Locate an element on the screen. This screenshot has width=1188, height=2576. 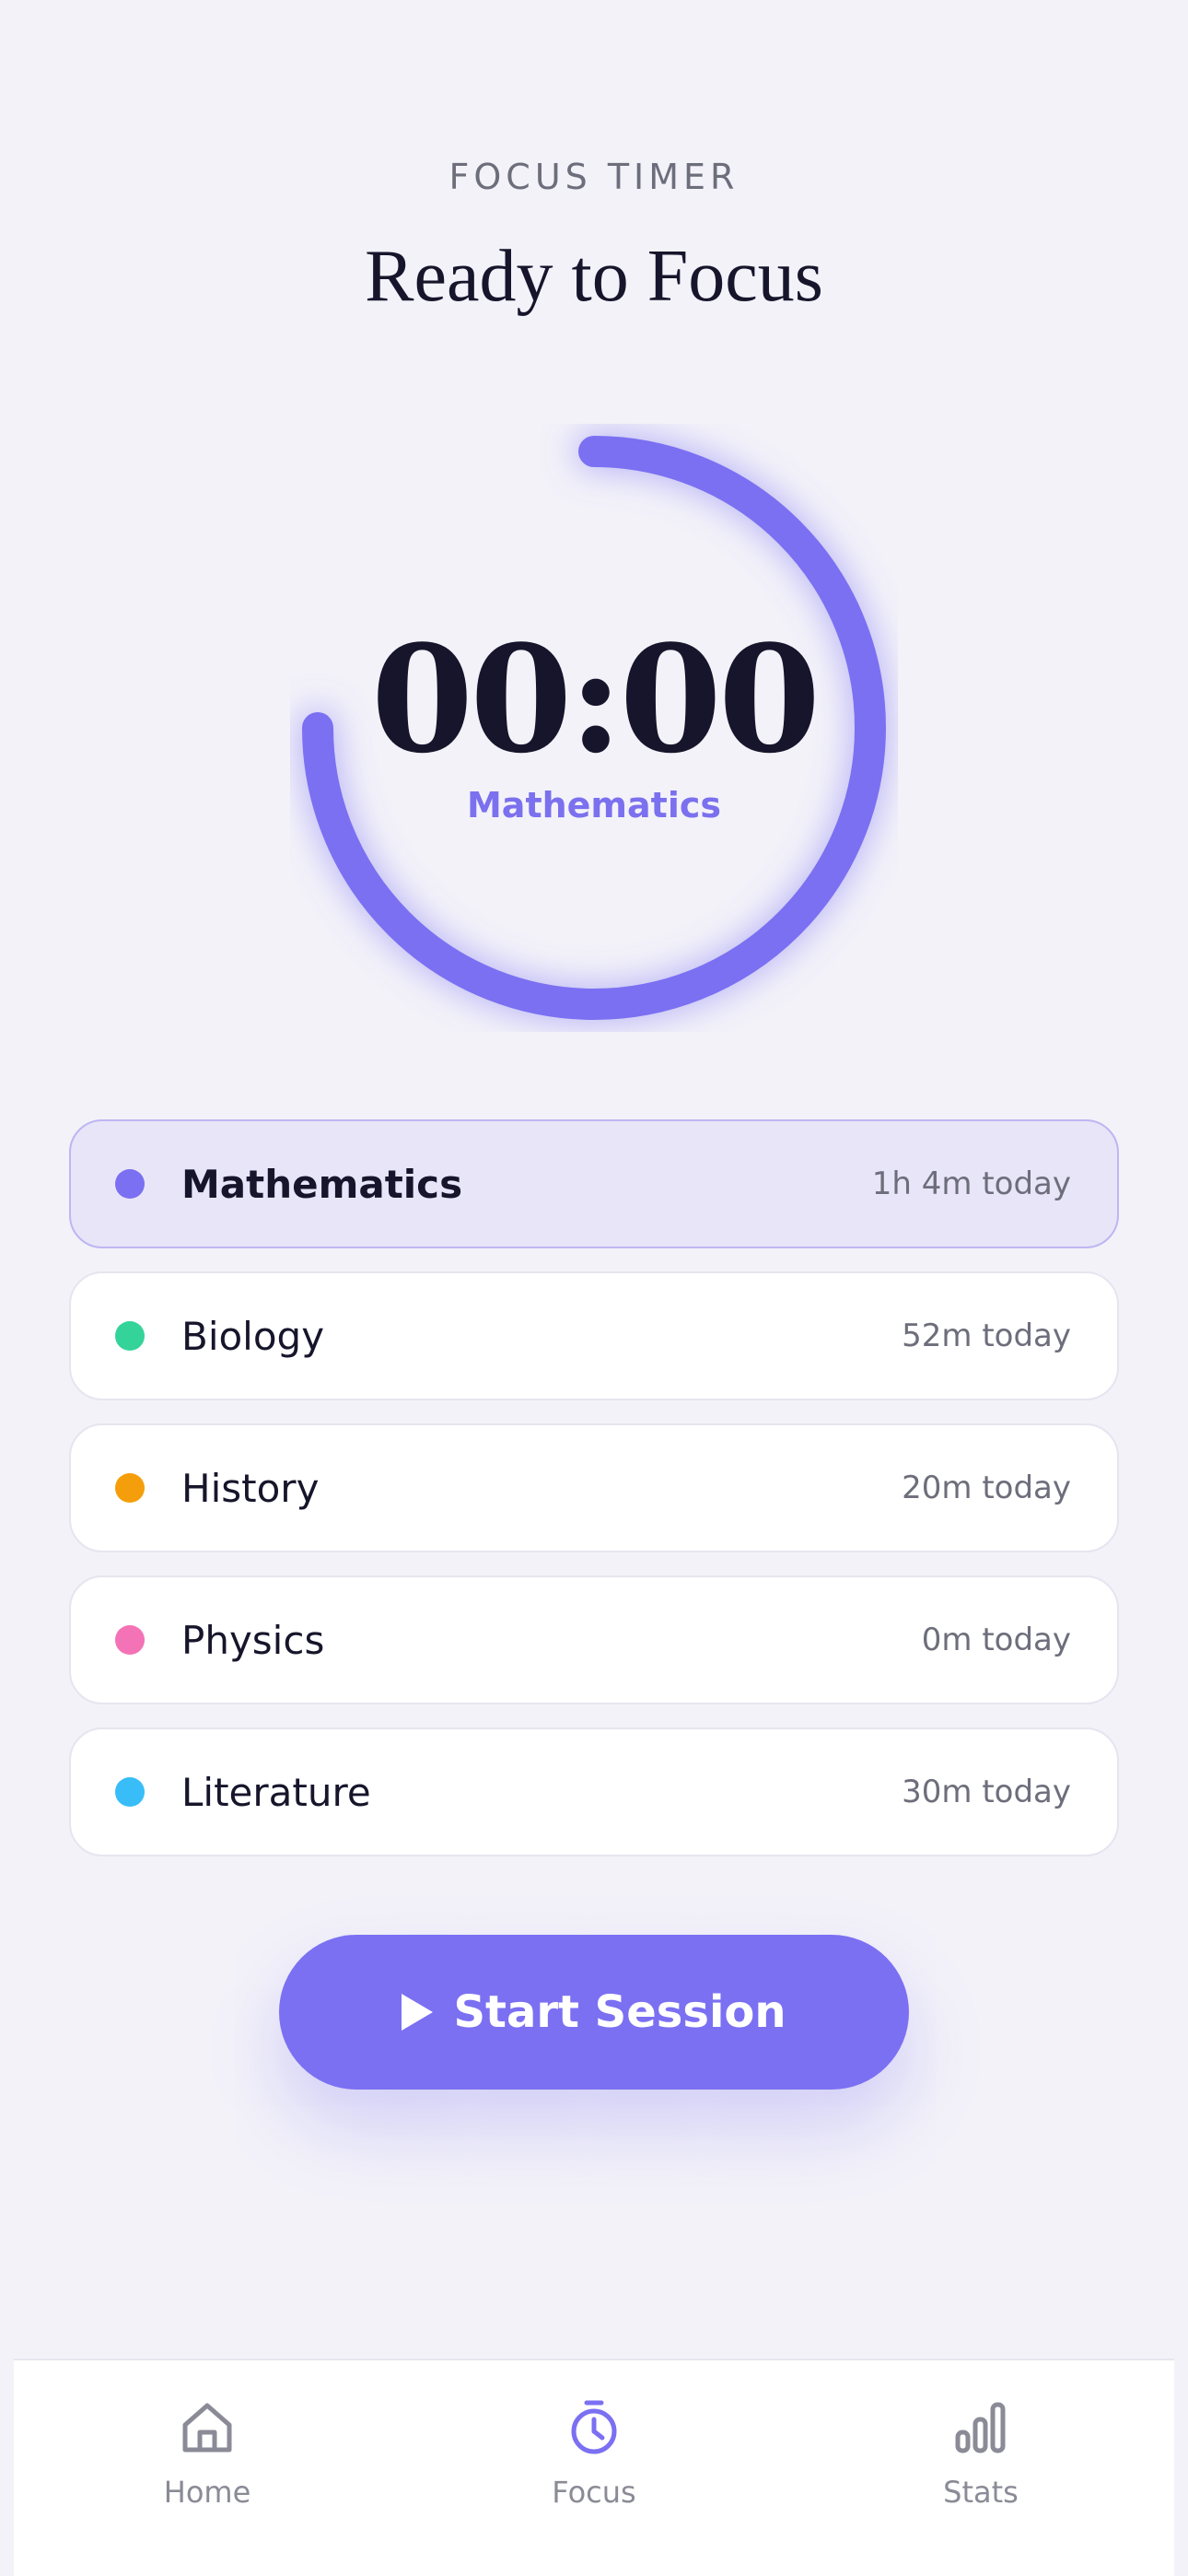
tab-label: Home is located at coordinates (207, 2492).